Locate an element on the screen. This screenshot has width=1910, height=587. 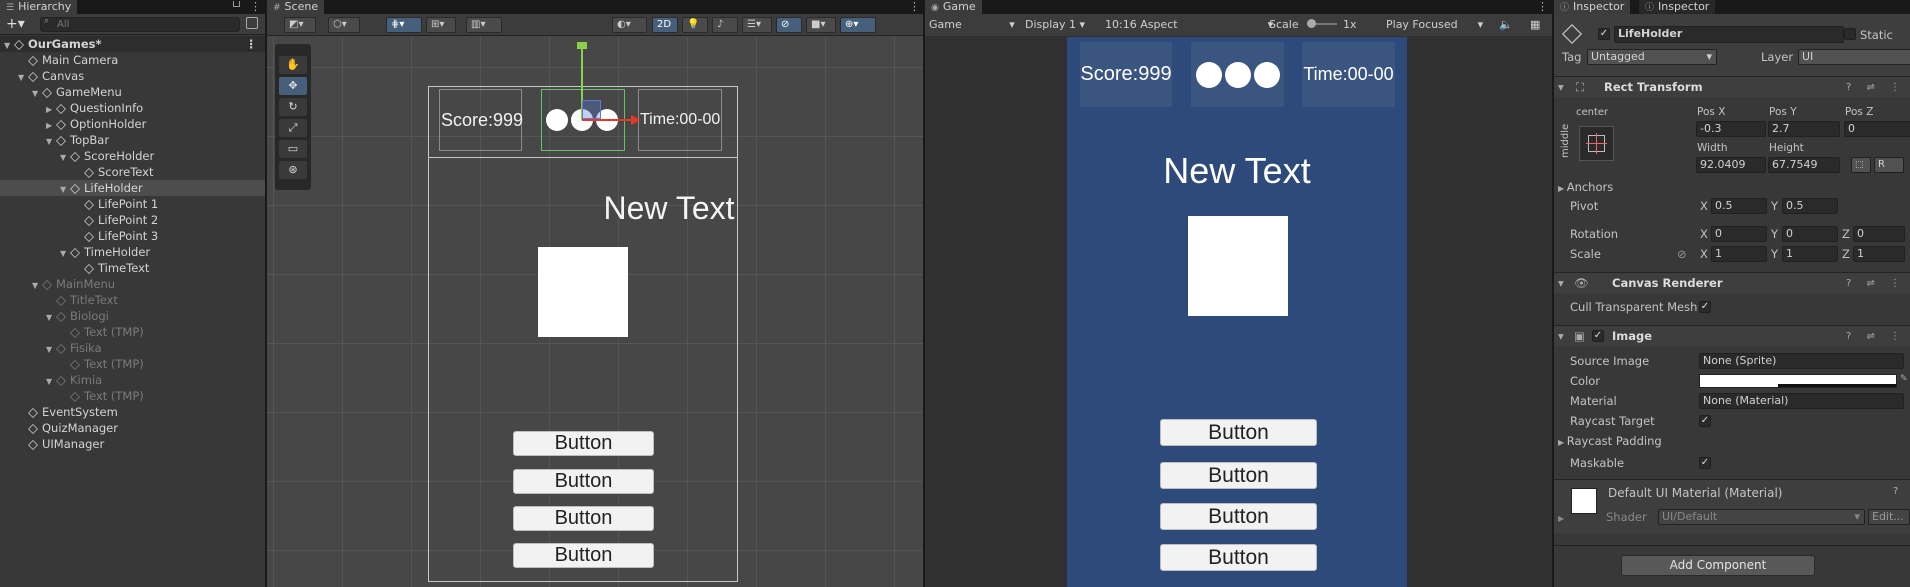
hierarchy-item: EventSystem is located at coordinates (132, 412).